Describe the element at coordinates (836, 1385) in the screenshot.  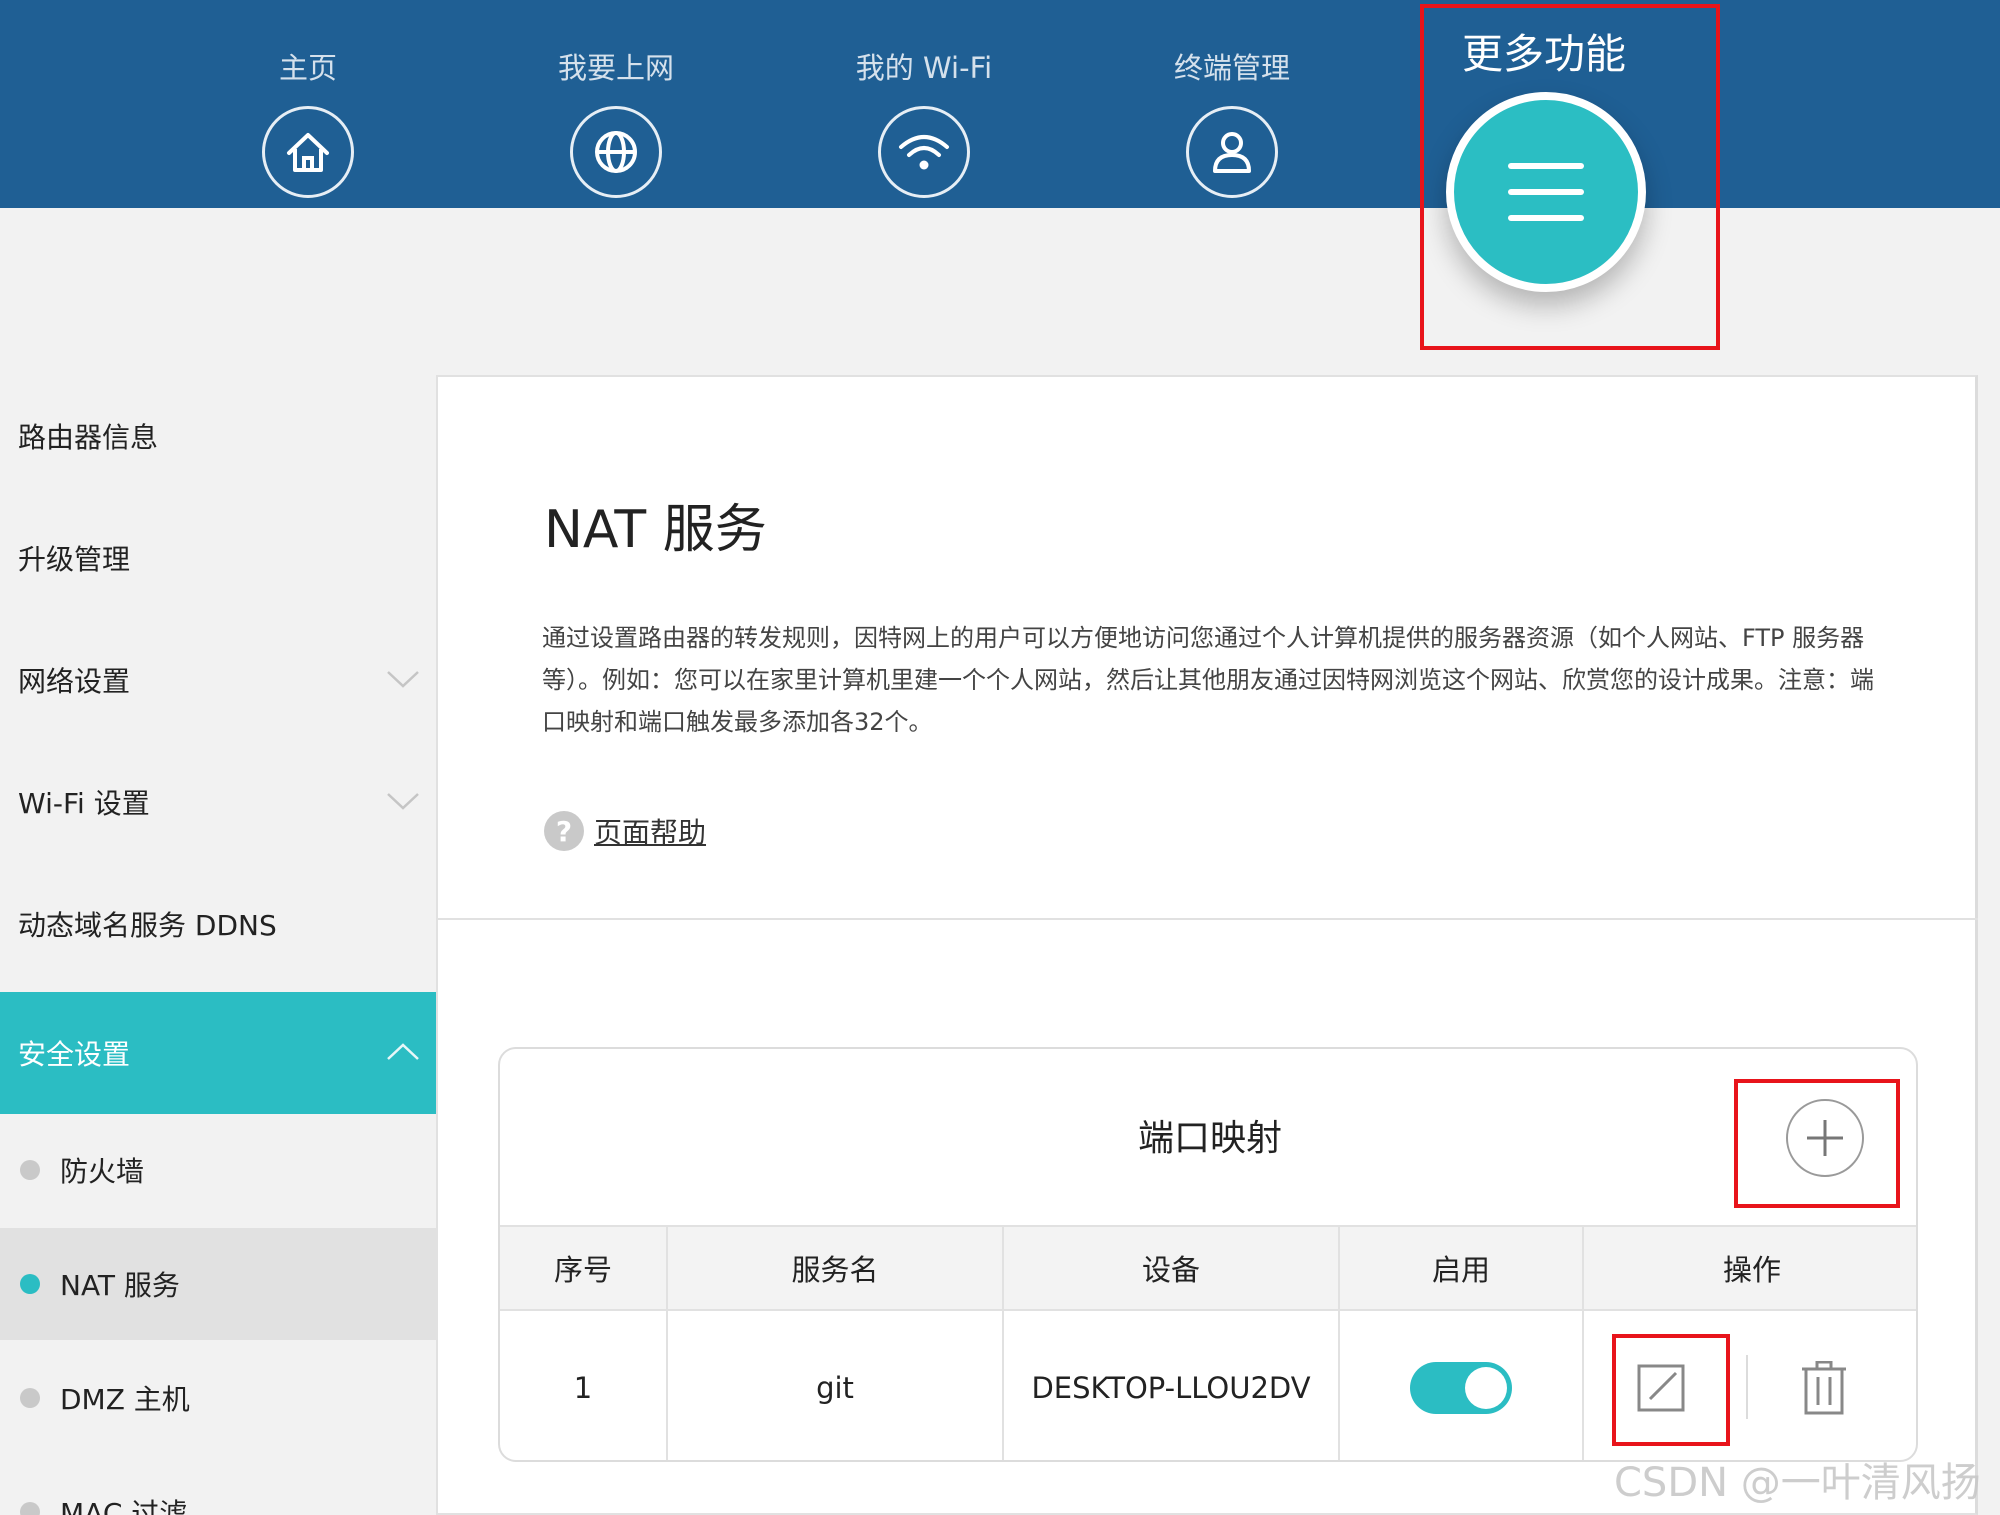
I see `cell-service: git` at that location.